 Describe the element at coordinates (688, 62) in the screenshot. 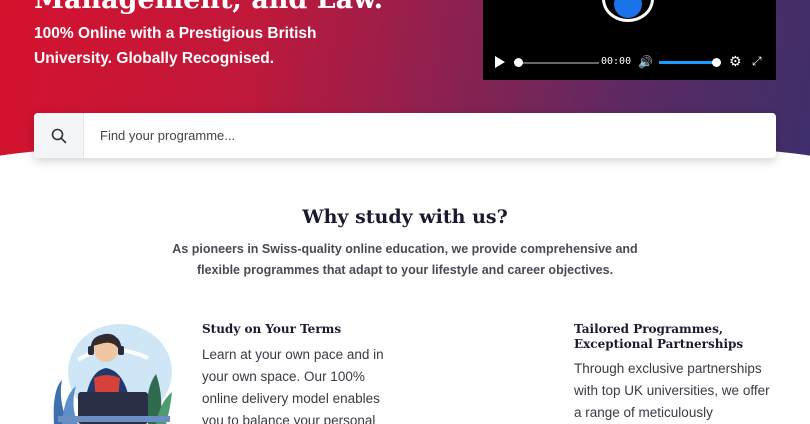

I see `volume-slider` at that location.